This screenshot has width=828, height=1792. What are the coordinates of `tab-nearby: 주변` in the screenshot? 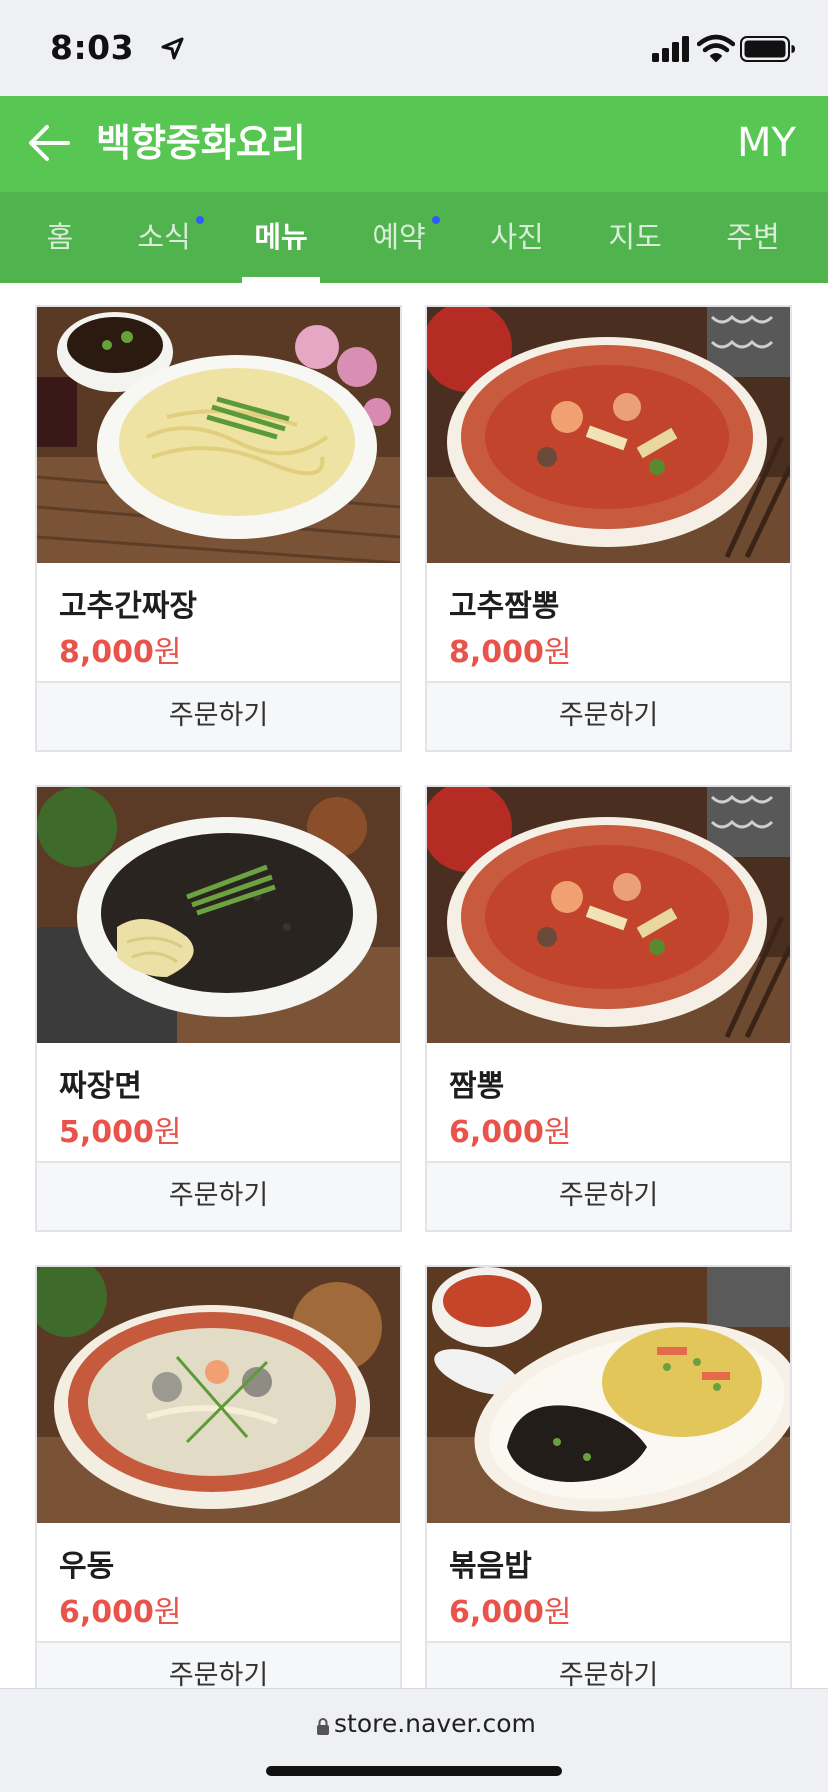 It's located at (753, 237).